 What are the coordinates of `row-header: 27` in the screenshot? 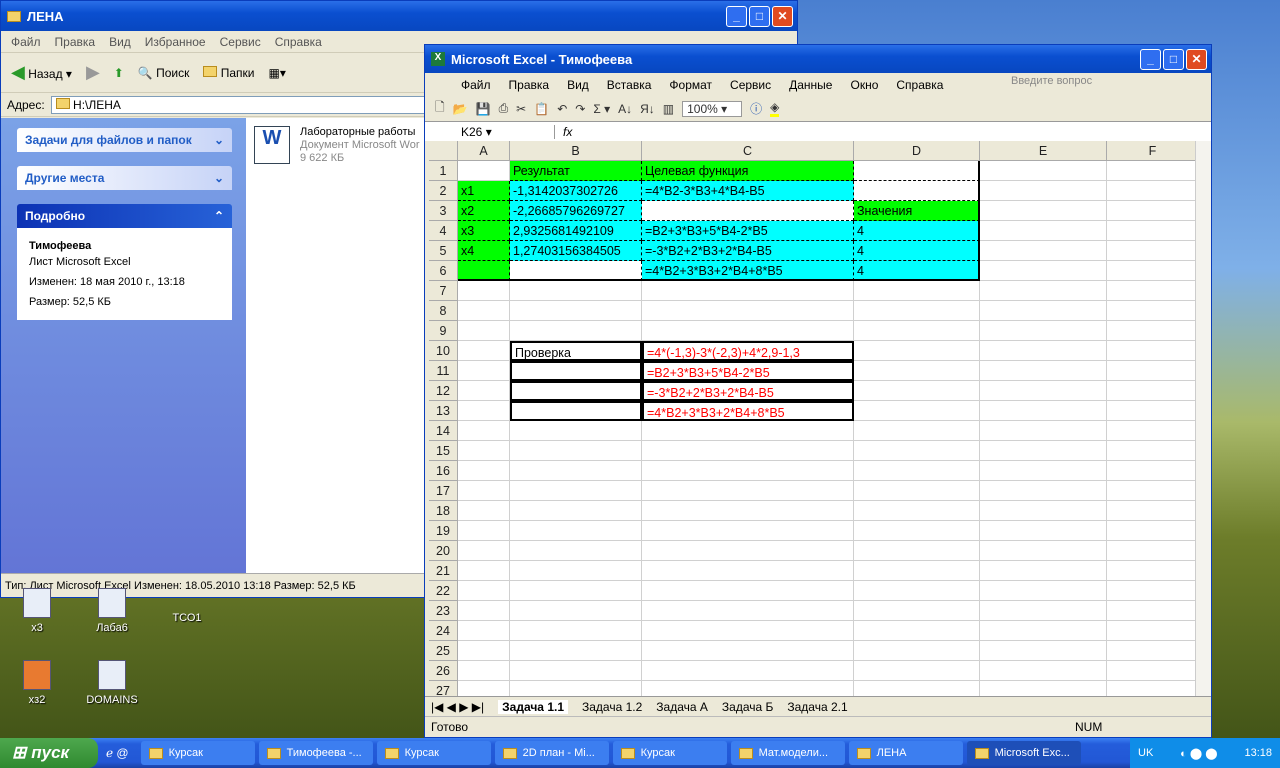 It's located at (443, 688).